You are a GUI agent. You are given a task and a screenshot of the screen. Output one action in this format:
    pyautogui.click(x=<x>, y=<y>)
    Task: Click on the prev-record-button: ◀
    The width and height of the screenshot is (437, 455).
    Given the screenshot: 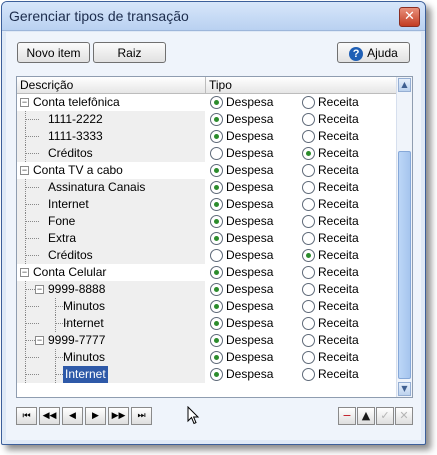 What is the action you would take?
    pyautogui.click(x=72, y=416)
    